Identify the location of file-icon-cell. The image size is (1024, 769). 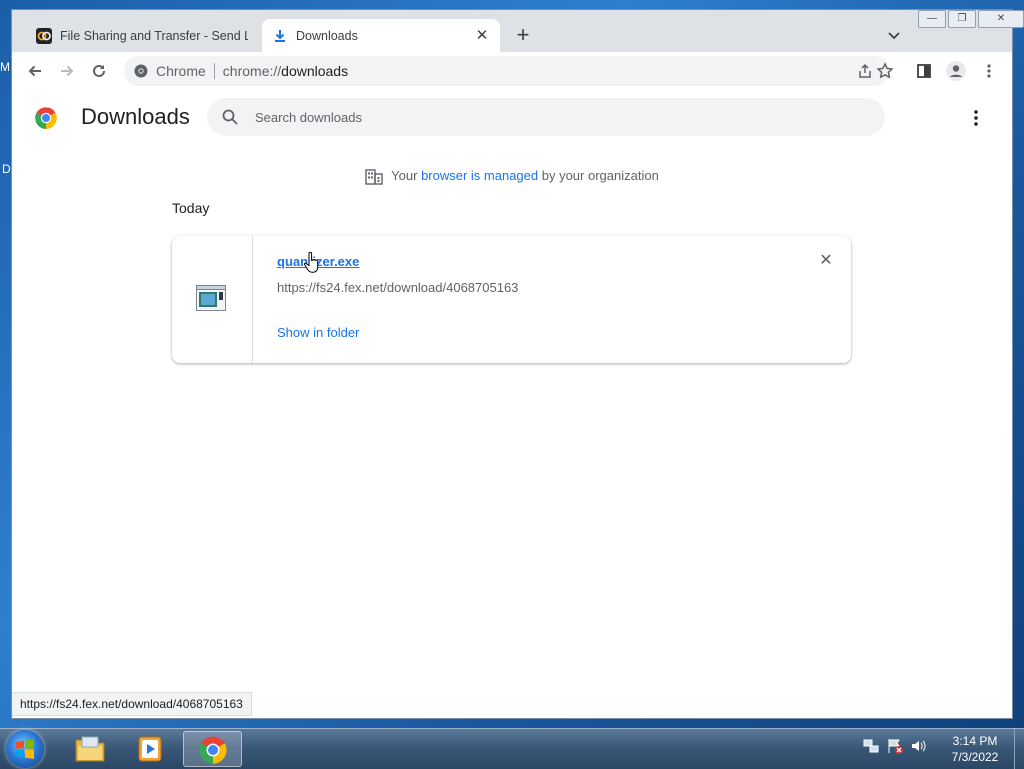
(212, 299).